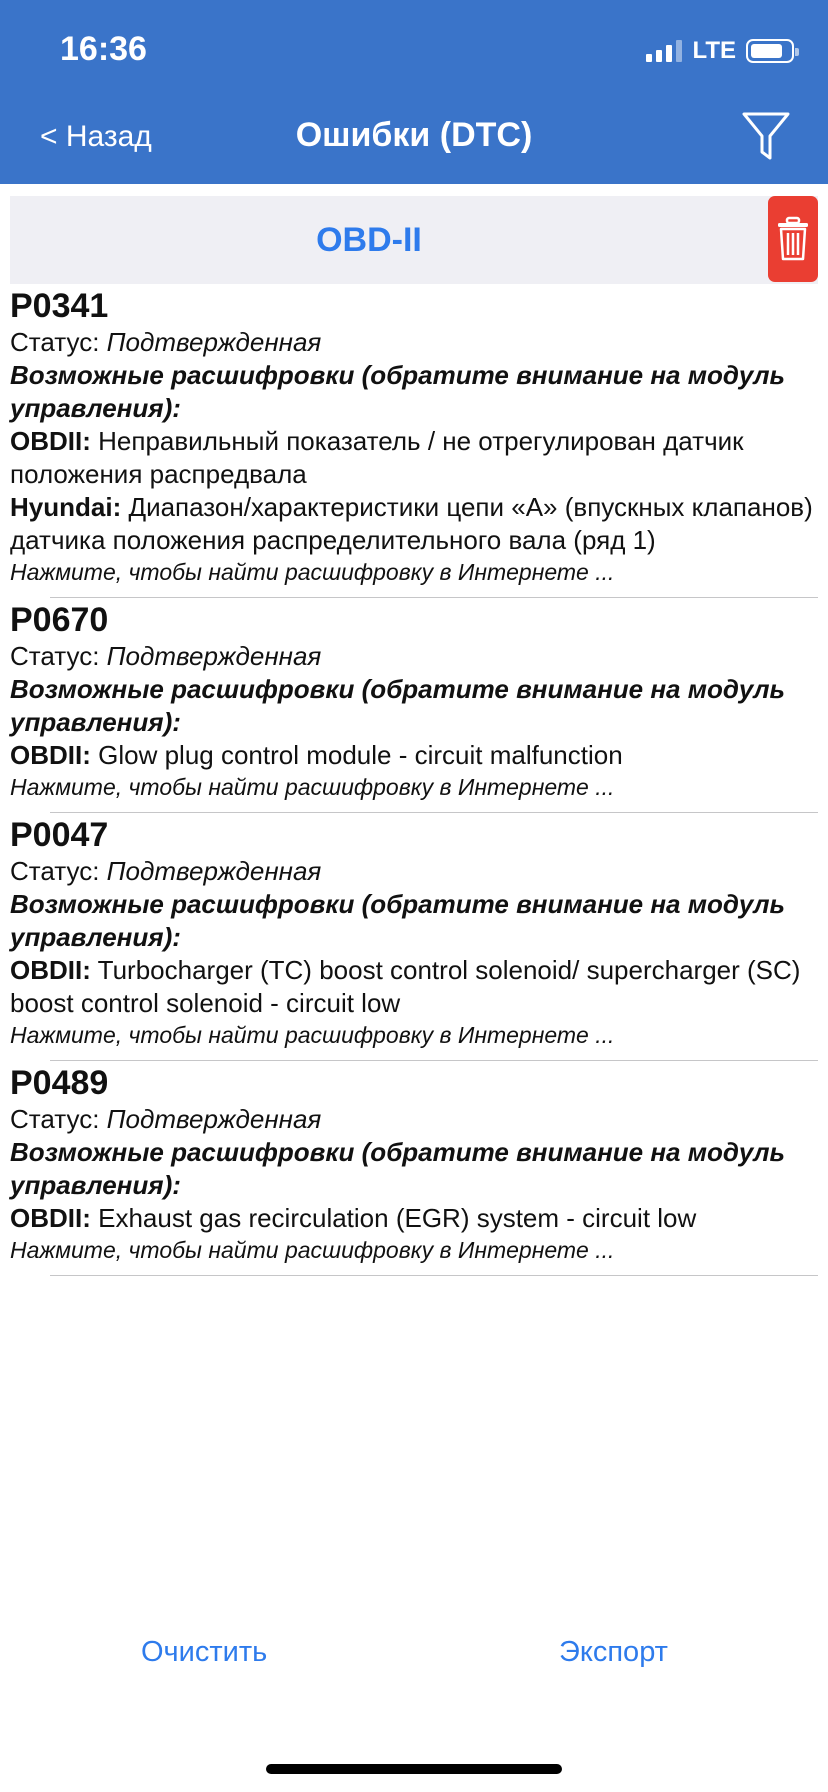  I want to click on clear-button: Очистить, so click(204, 1652).